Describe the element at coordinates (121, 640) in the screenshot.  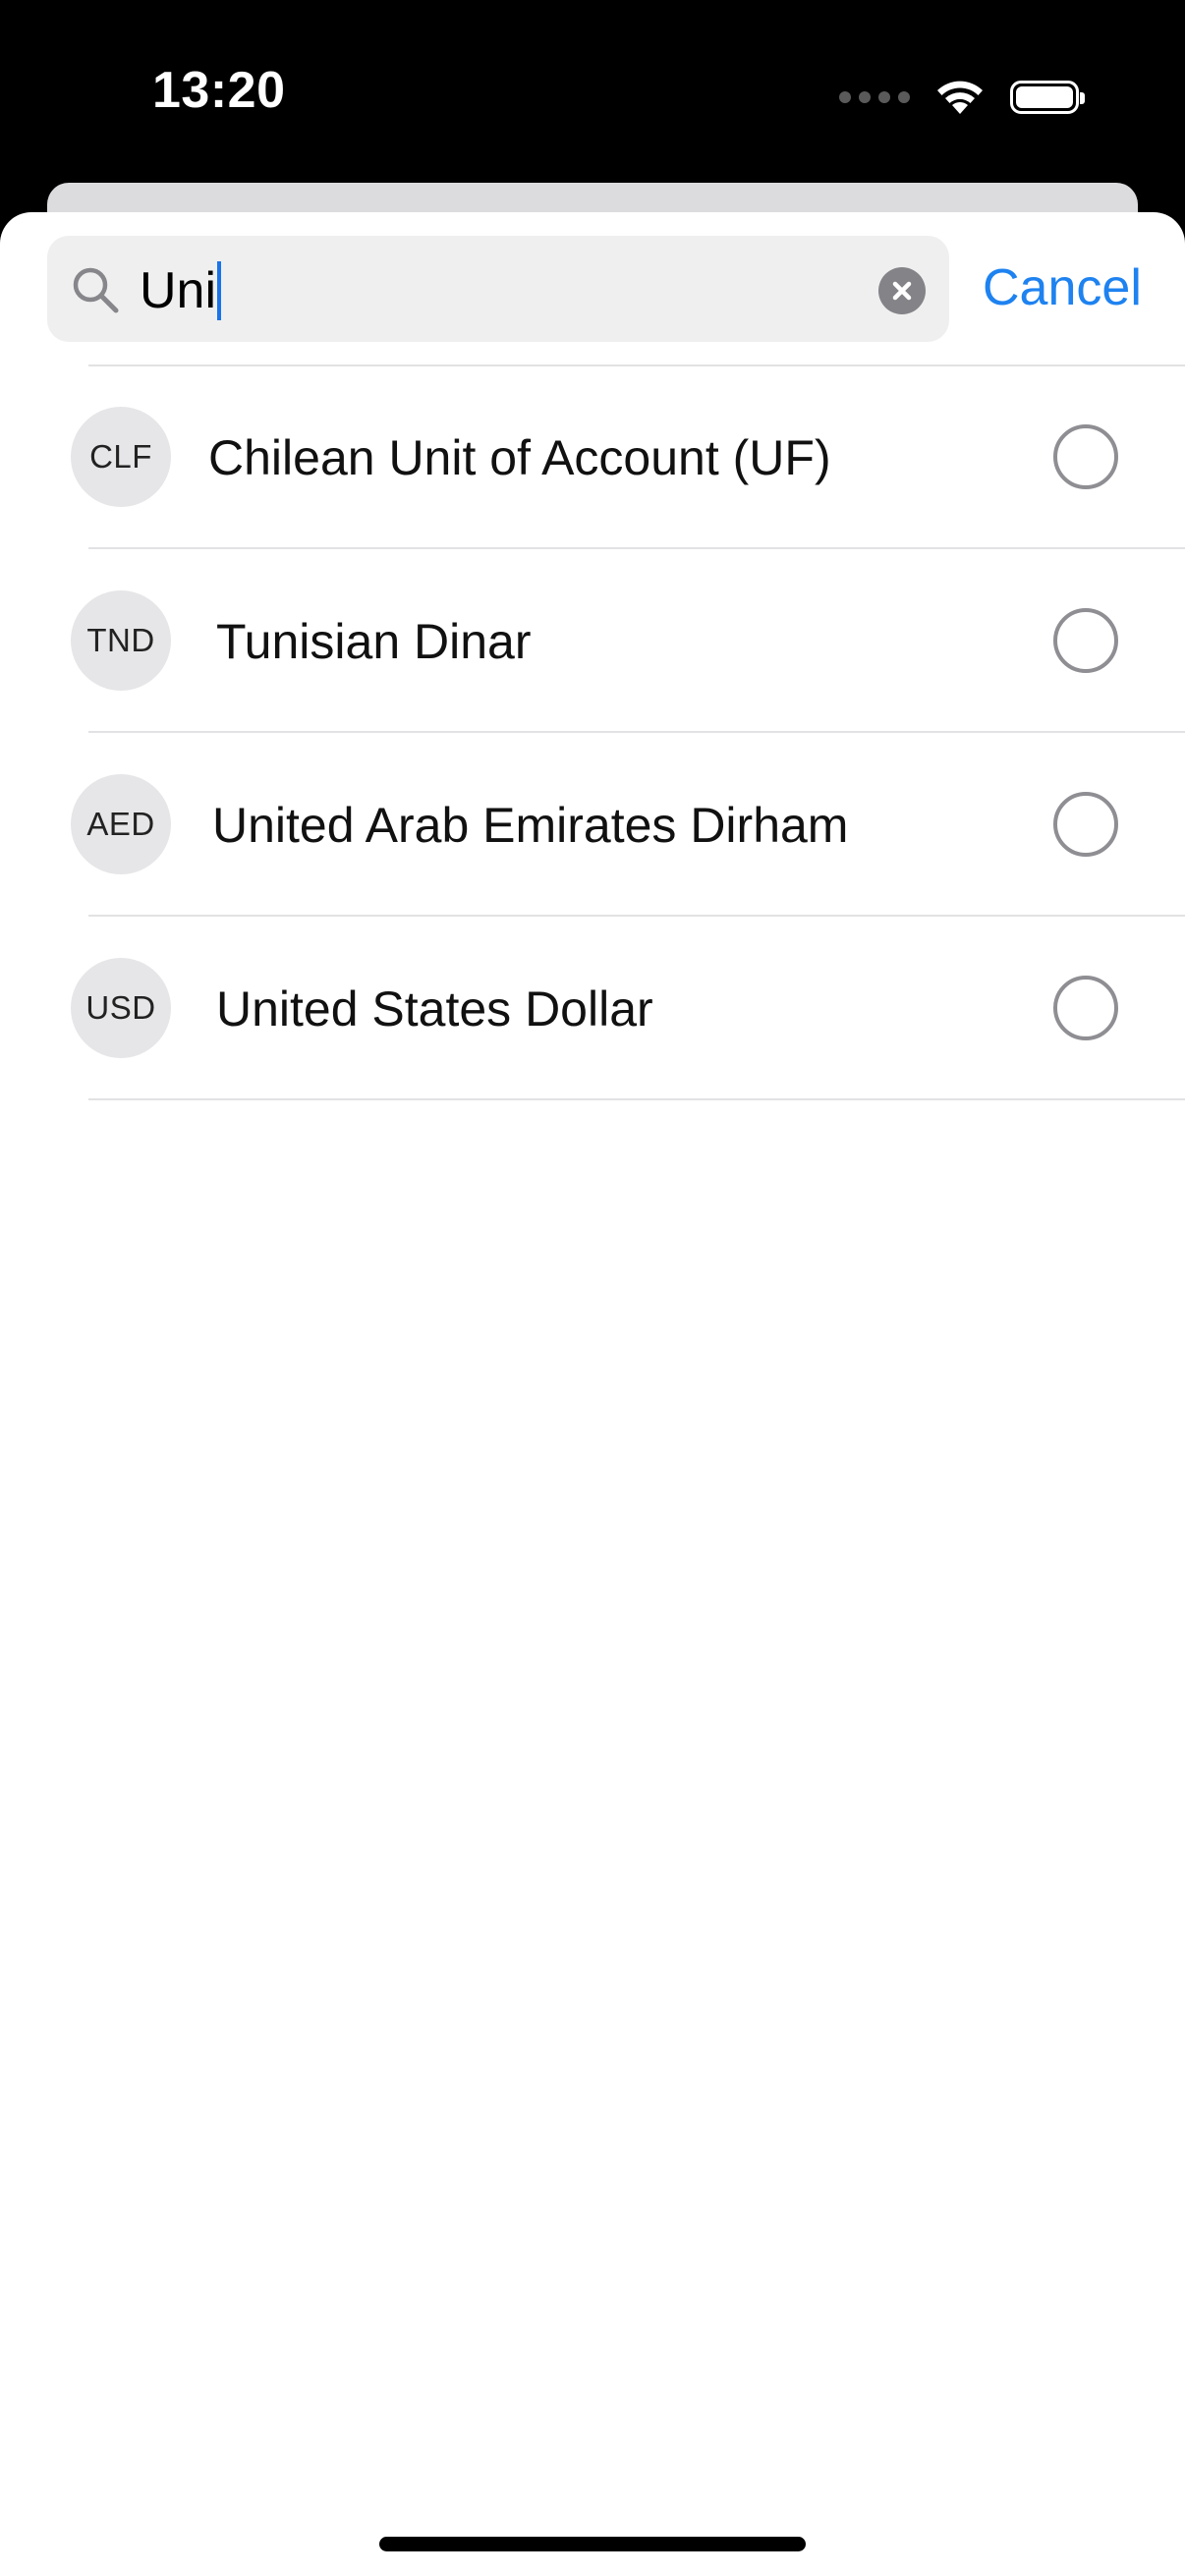
I see `currency-code-badge: TND` at that location.